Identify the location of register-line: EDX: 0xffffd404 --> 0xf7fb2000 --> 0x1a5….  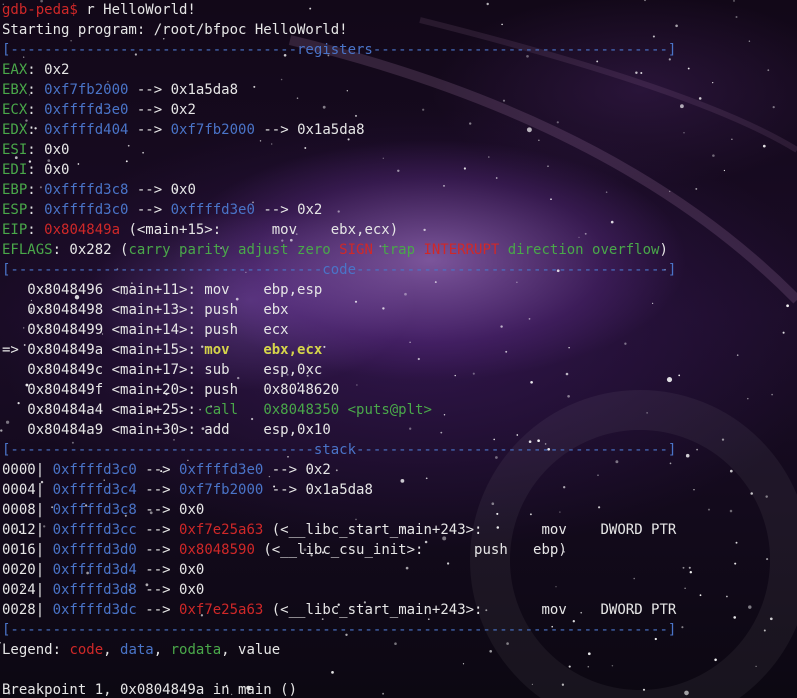
(183, 130).